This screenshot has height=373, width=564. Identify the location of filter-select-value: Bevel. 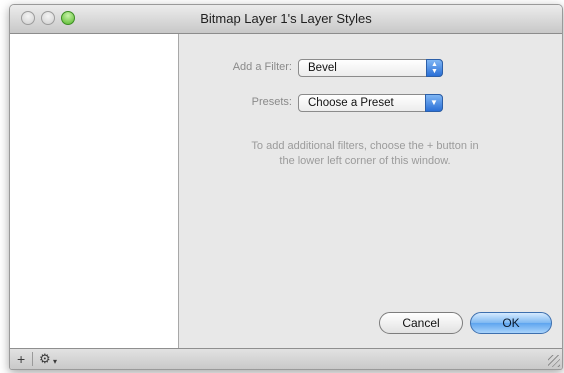
(322, 68).